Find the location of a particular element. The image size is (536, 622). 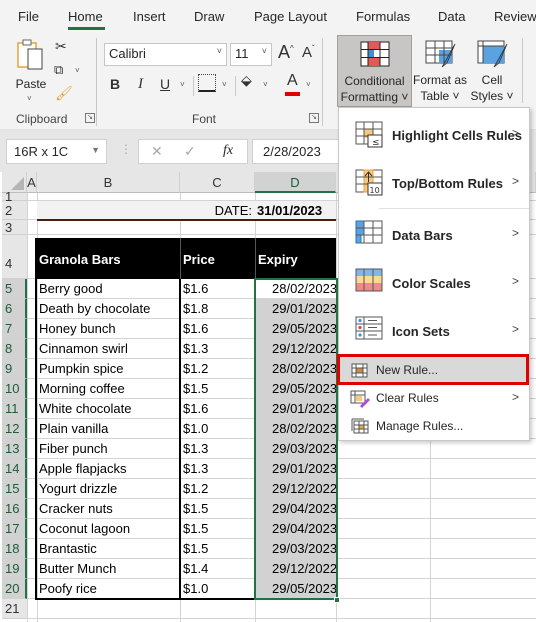

column-header-a: A is located at coordinates (32, 182).